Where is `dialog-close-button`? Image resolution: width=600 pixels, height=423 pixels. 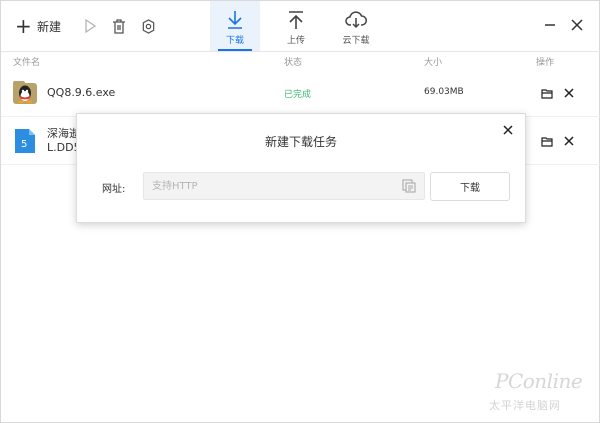
dialog-close-button is located at coordinates (508, 130).